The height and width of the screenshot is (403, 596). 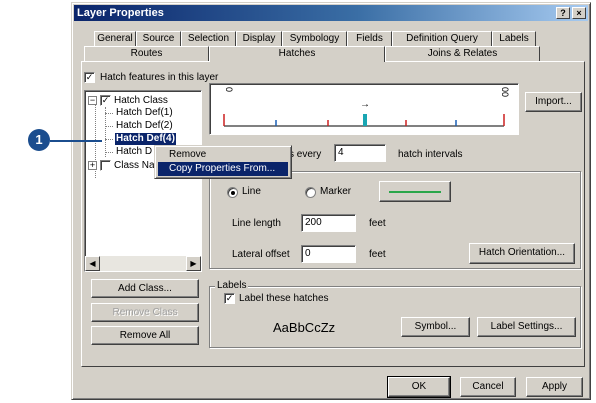 What do you see at coordinates (143, 263) in the screenshot?
I see `tree-horizontal-scrollbar: ◀ ▶` at bounding box center [143, 263].